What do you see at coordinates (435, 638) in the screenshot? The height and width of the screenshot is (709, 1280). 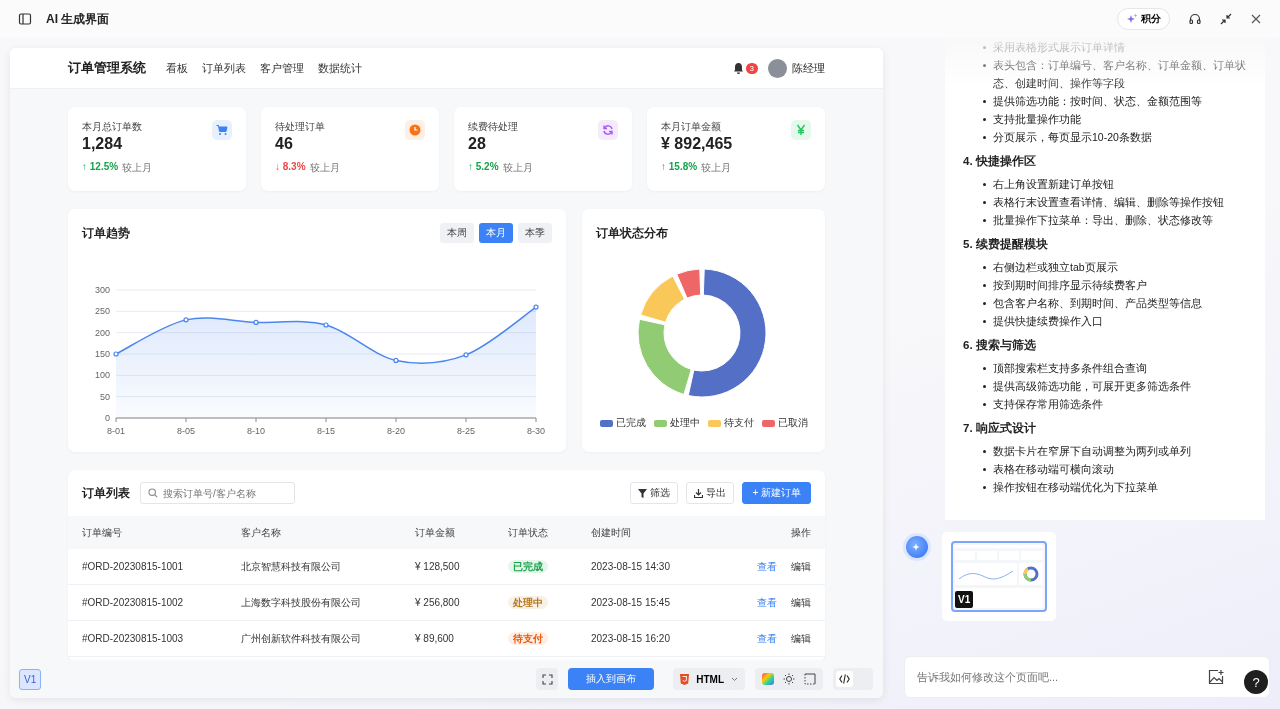 I see `table-cell-text: ¥ 89,600` at bounding box center [435, 638].